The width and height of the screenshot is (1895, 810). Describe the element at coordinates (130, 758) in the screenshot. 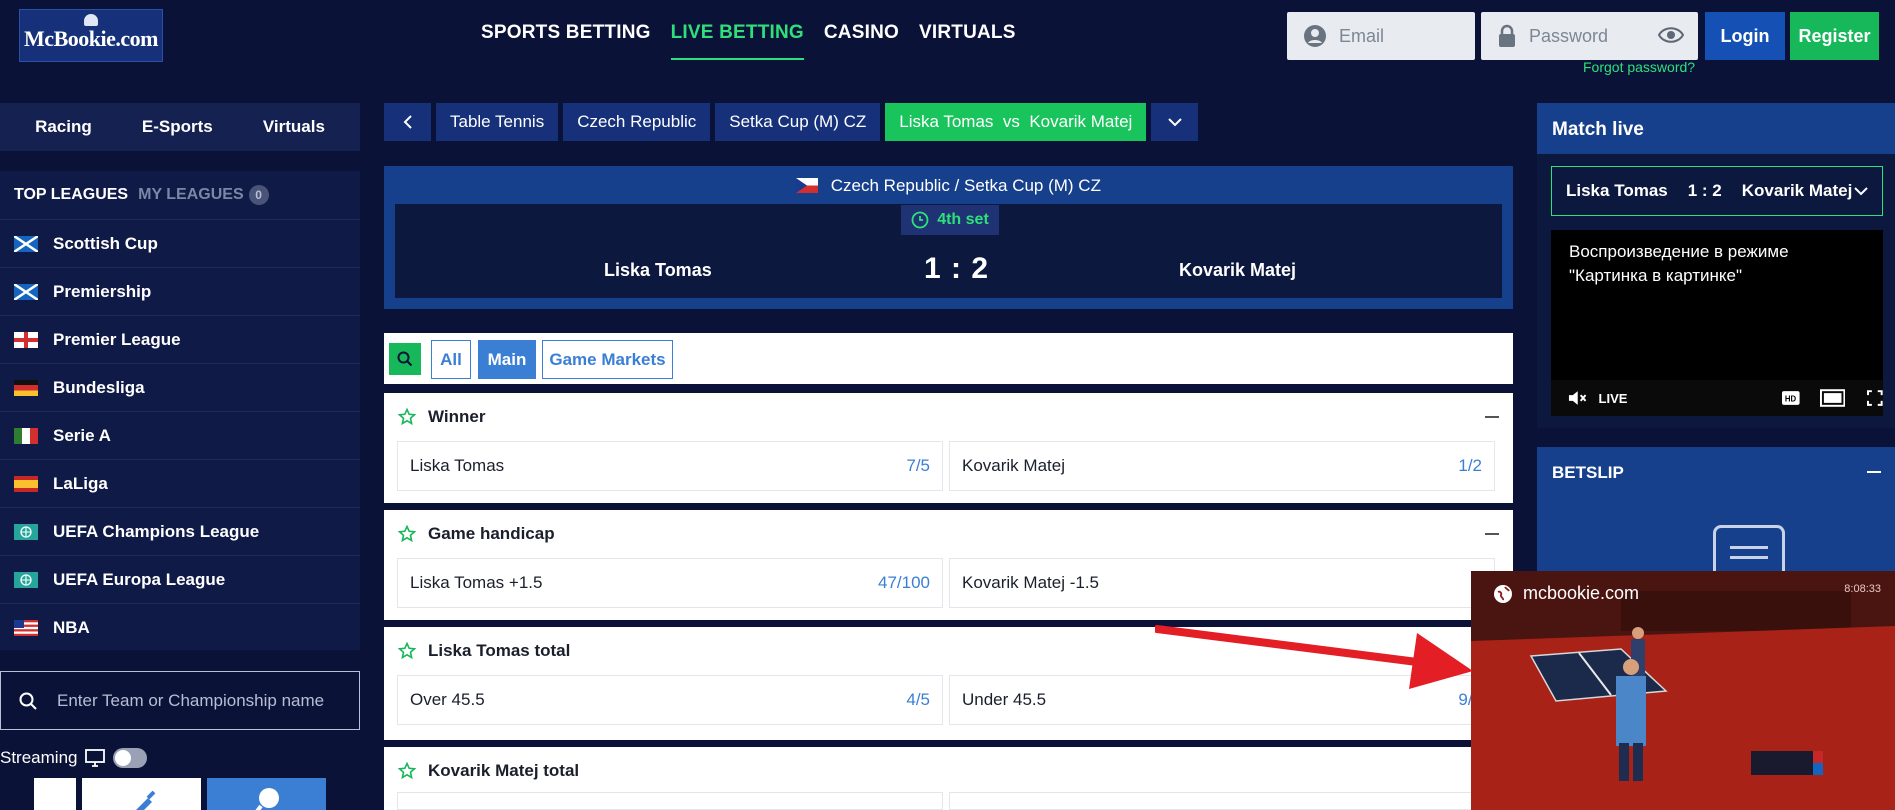

I see `streaming-toggle` at that location.